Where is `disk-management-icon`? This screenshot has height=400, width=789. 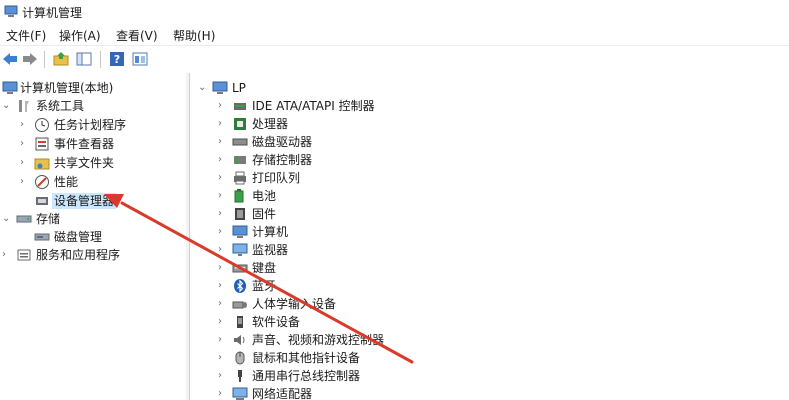 disk-management-icon is located at coordinates (42, 237).